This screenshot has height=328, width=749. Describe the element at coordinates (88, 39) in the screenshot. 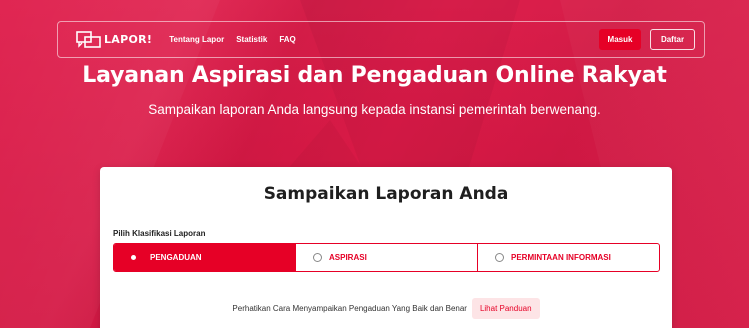

I see `logo-icon` at that location.